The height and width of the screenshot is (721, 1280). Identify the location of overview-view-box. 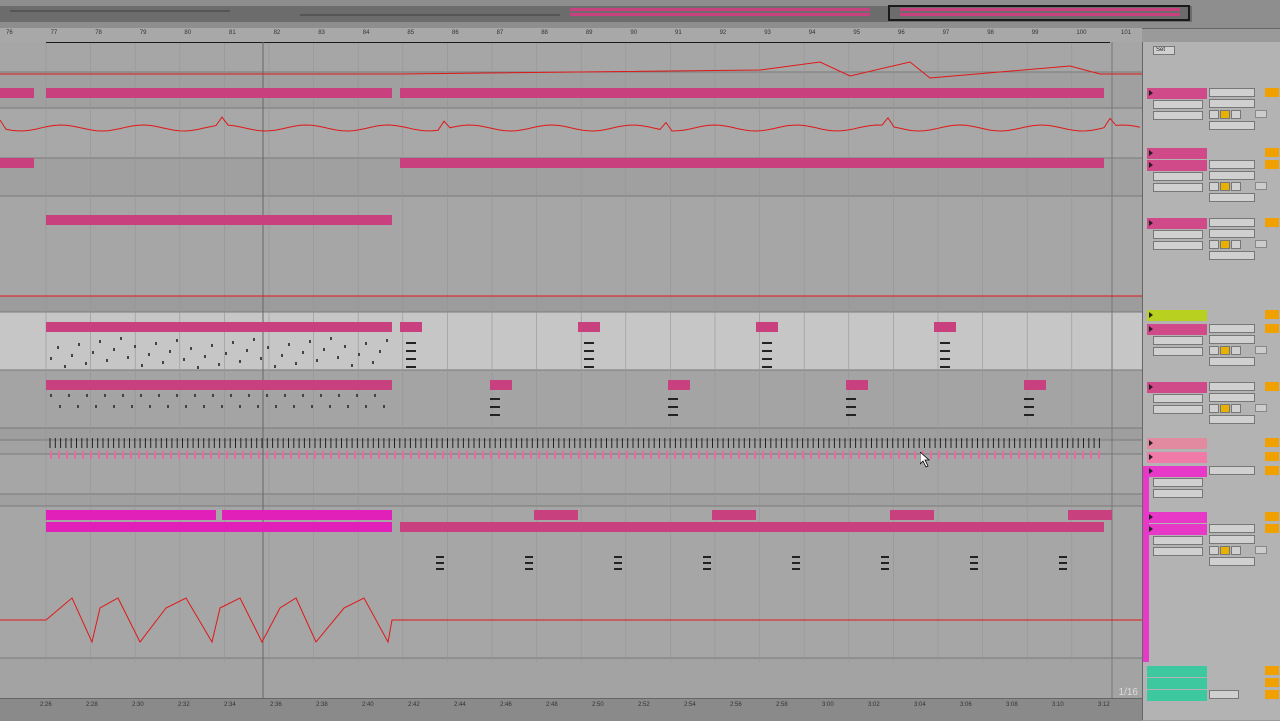
(1039, 13).